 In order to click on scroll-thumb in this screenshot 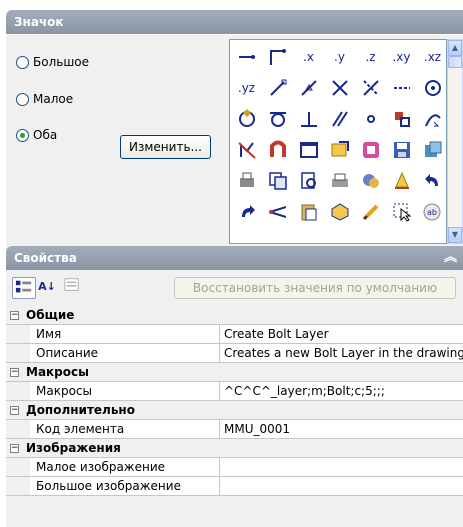, I will do `click(455, 62)`.